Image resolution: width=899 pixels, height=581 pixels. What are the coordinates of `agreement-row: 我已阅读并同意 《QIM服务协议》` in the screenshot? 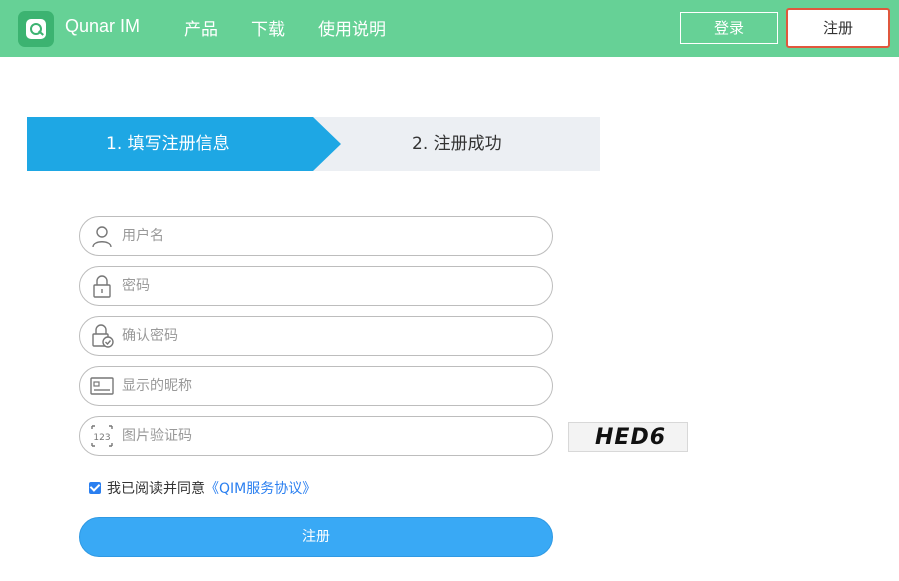 It's located at (202, 488).